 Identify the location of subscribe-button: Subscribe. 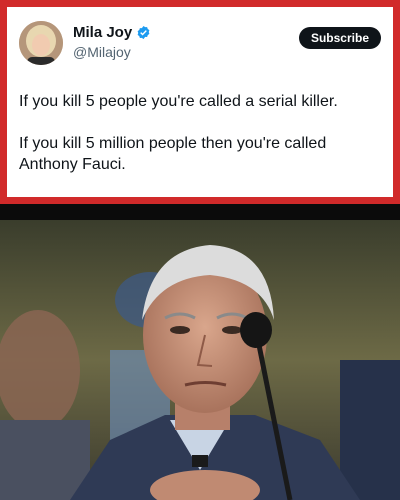
(339, 38).